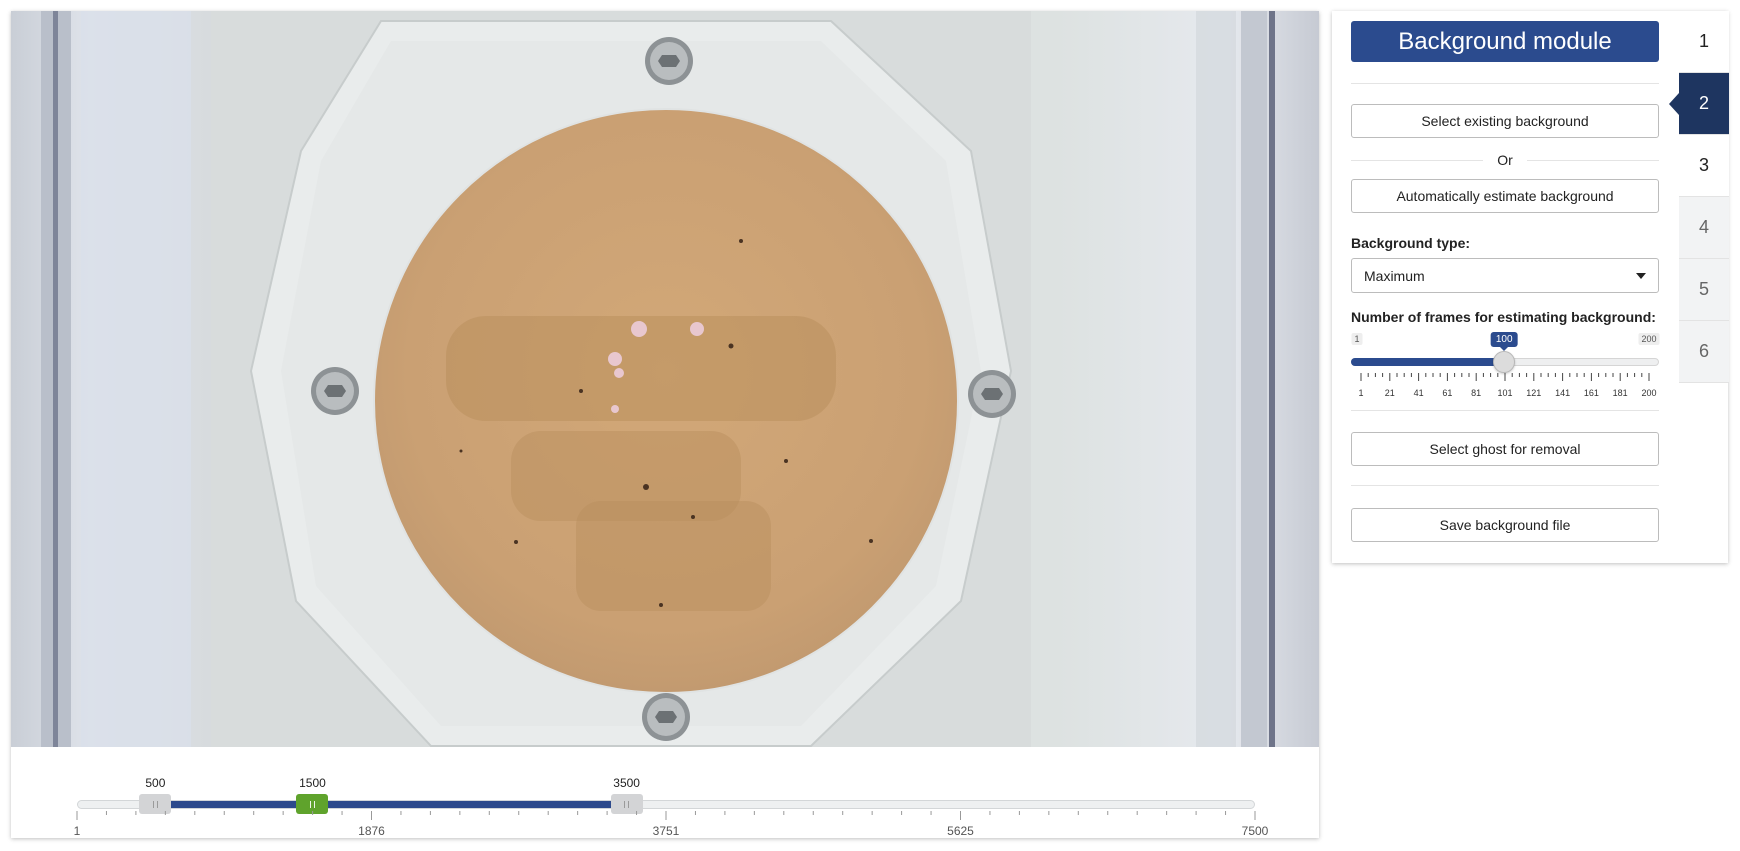 The height and width of the screenshot is (851, 1740). What do you see at coordinates (1649, 393) in the screenshot?
I see `frames-slider-tick-label: 200` at bounding box center [1649, 393].